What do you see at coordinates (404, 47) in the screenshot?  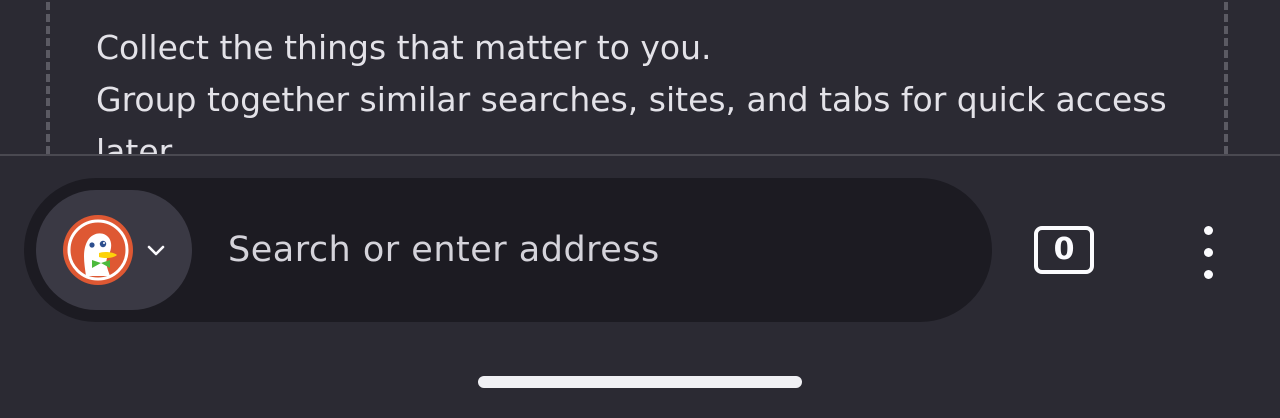 I see `collections-promo-title: Collect the things that matter to you.` at bounding box center [404, 47].